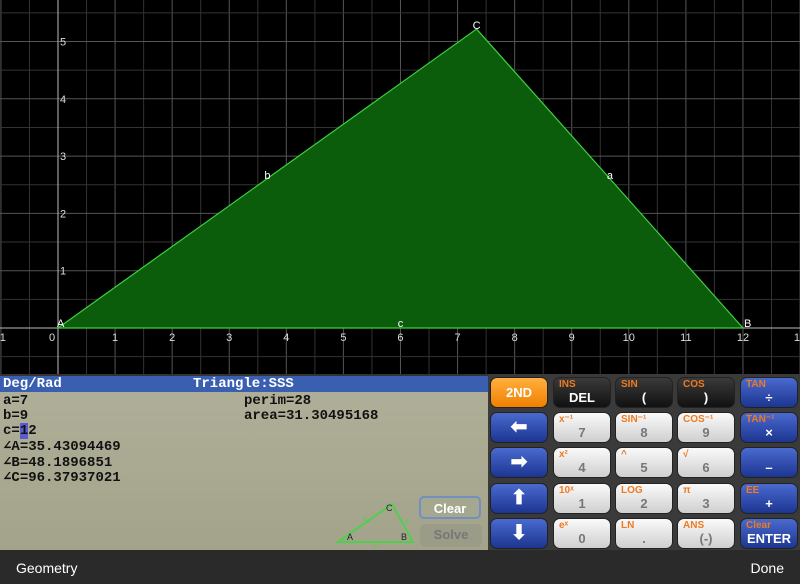 The height and width of the screenshot is (584, 800). Describe the element at coordinates (477, 26) in the screenshot. I see `vertex-label: C` at that location.